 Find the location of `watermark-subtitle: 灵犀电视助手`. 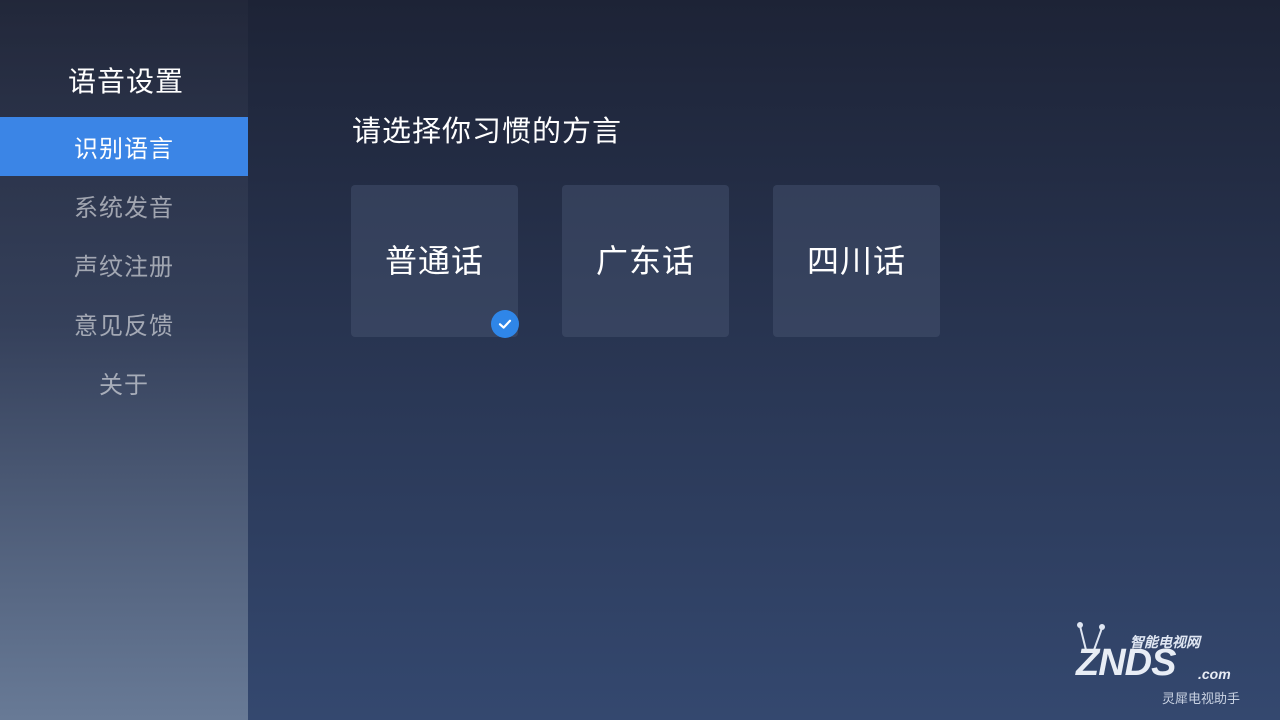

watermark-subtitle: 灵犀电视助手 is located at coordinates (1201, 699).